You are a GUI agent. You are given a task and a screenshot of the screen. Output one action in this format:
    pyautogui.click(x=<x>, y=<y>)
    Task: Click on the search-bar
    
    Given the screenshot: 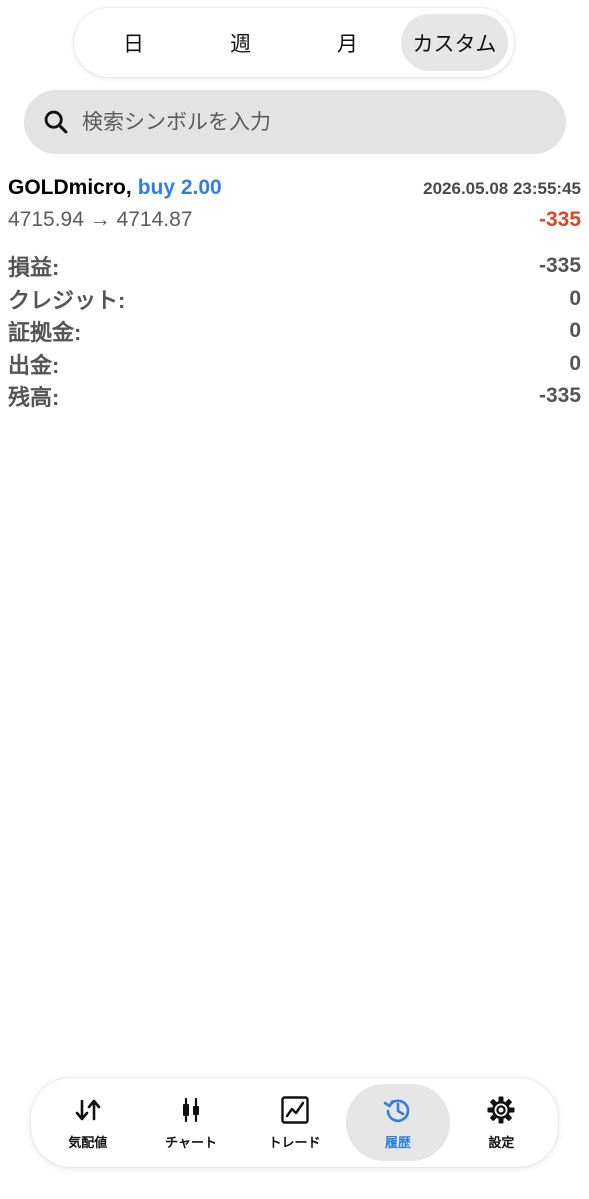 What is the action you would take?
    pyautogui.click(x=295, y=122)
    